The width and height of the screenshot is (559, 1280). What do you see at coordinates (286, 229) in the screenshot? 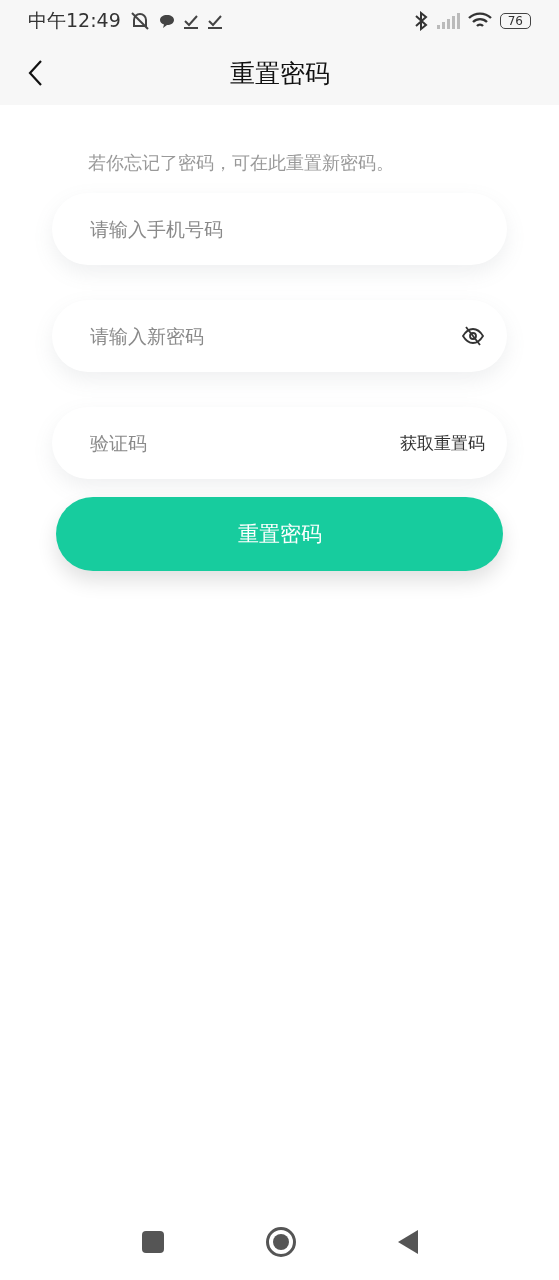
I see `phone-input: 请输入手机号码` at bounding box center [286, 229].